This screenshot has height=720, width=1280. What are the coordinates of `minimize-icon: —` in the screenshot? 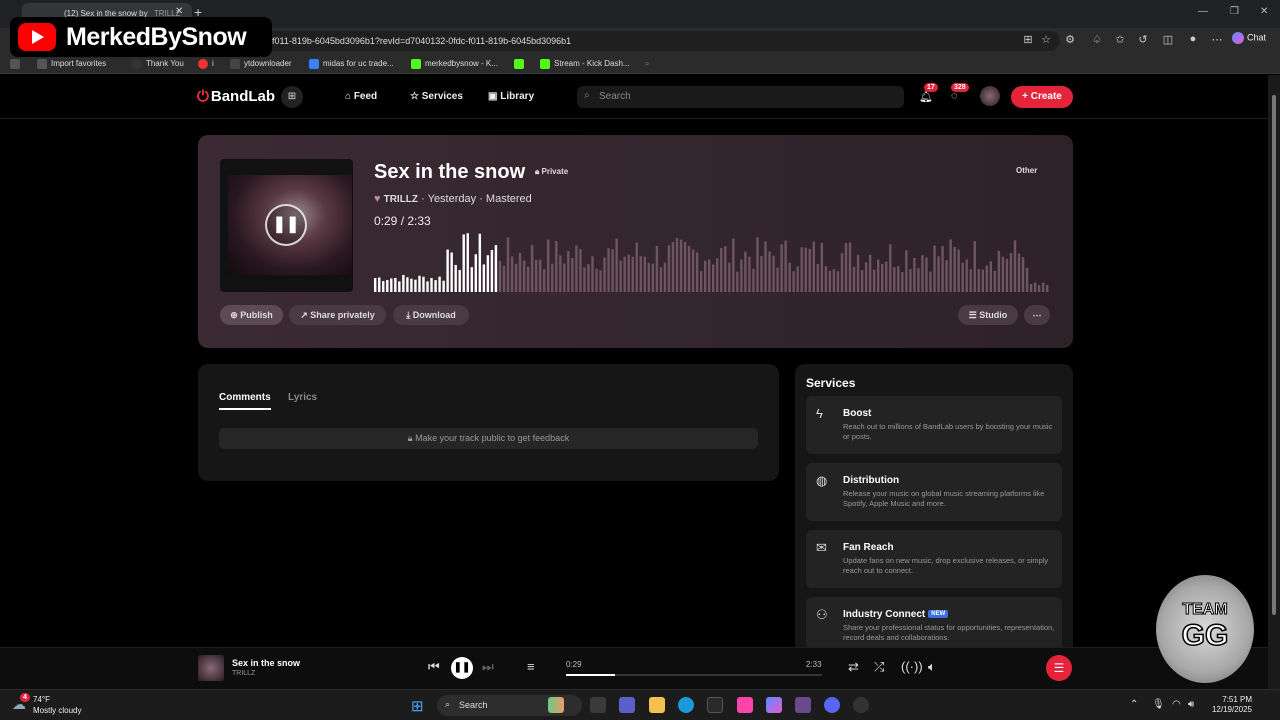 It's located at (1203, 11).